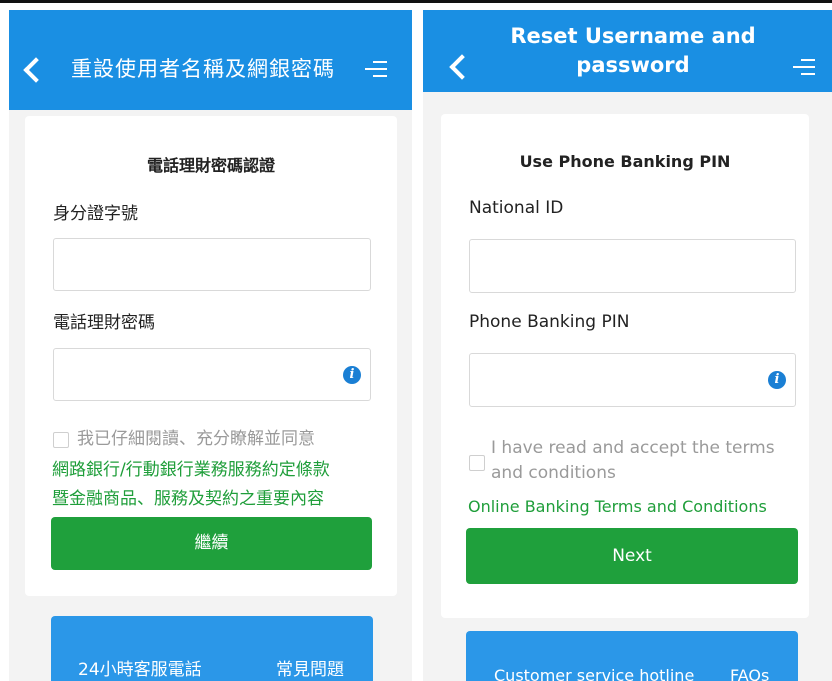 The width and height of the screenshot is (832, 681). I want to click on page-title-line1: Reset Username and, so click(633, 36).